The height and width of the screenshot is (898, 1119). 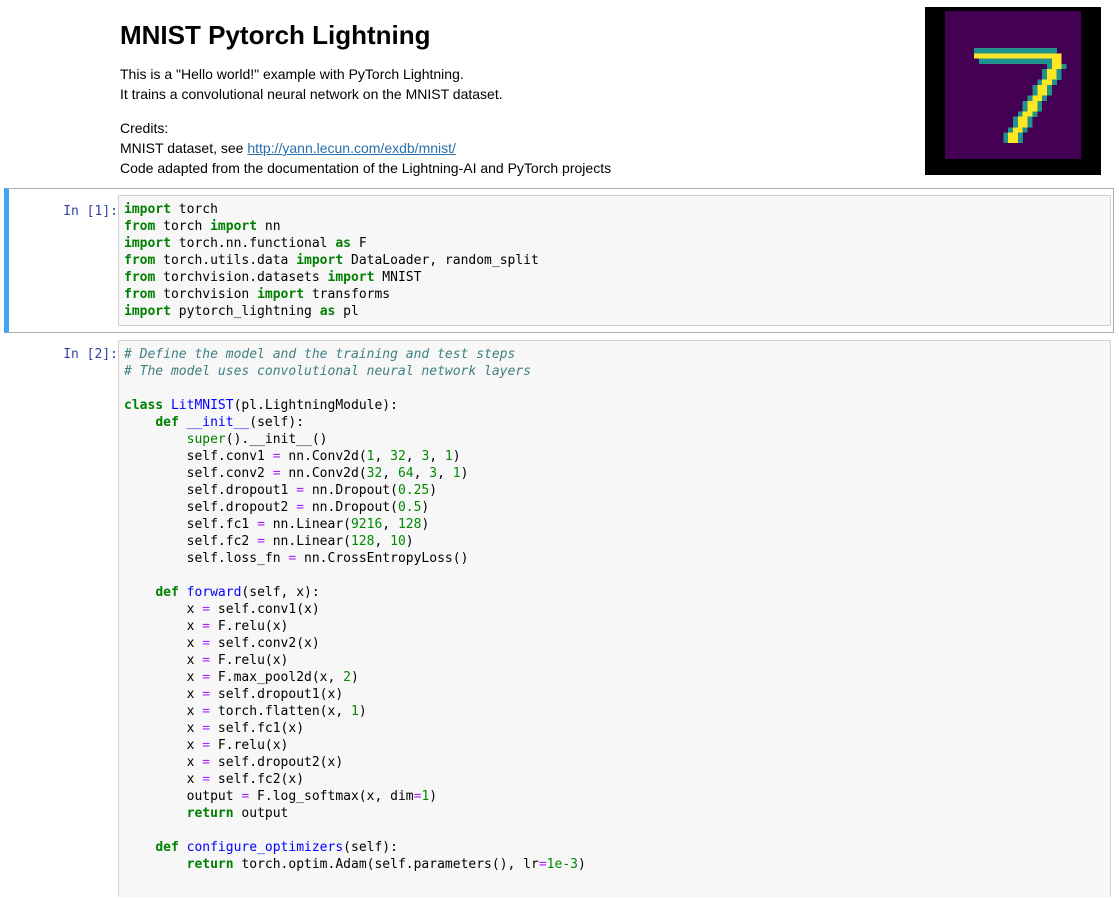 What do you see at coordinates (277, 422) in the screenshot?
I see `code-token: (self):` at bounding box center [277, 422].